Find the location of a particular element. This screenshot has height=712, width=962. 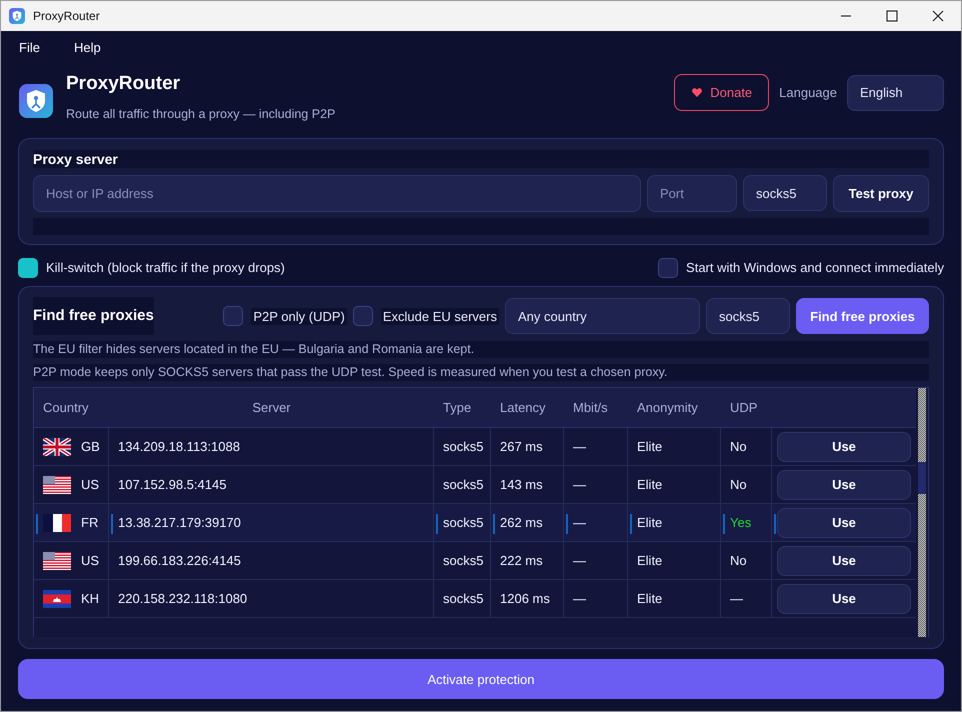

section-title: Proxy server is located at coordinates (481, 159).